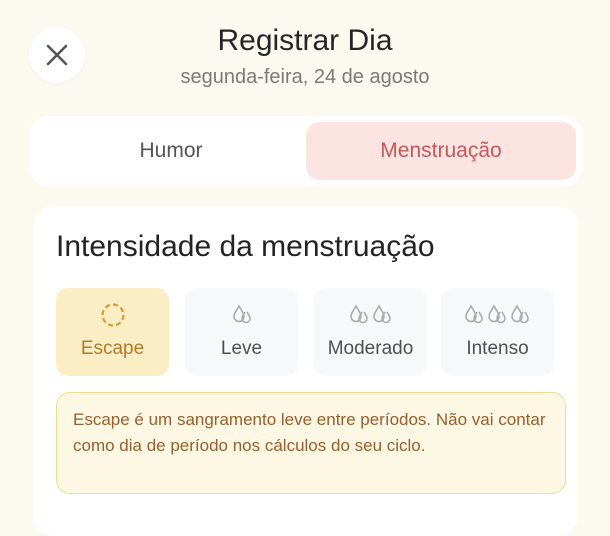  Describe the element at coordinates (241, 348) in the screenshot. I see `flow-option-label: Leve` at that location.